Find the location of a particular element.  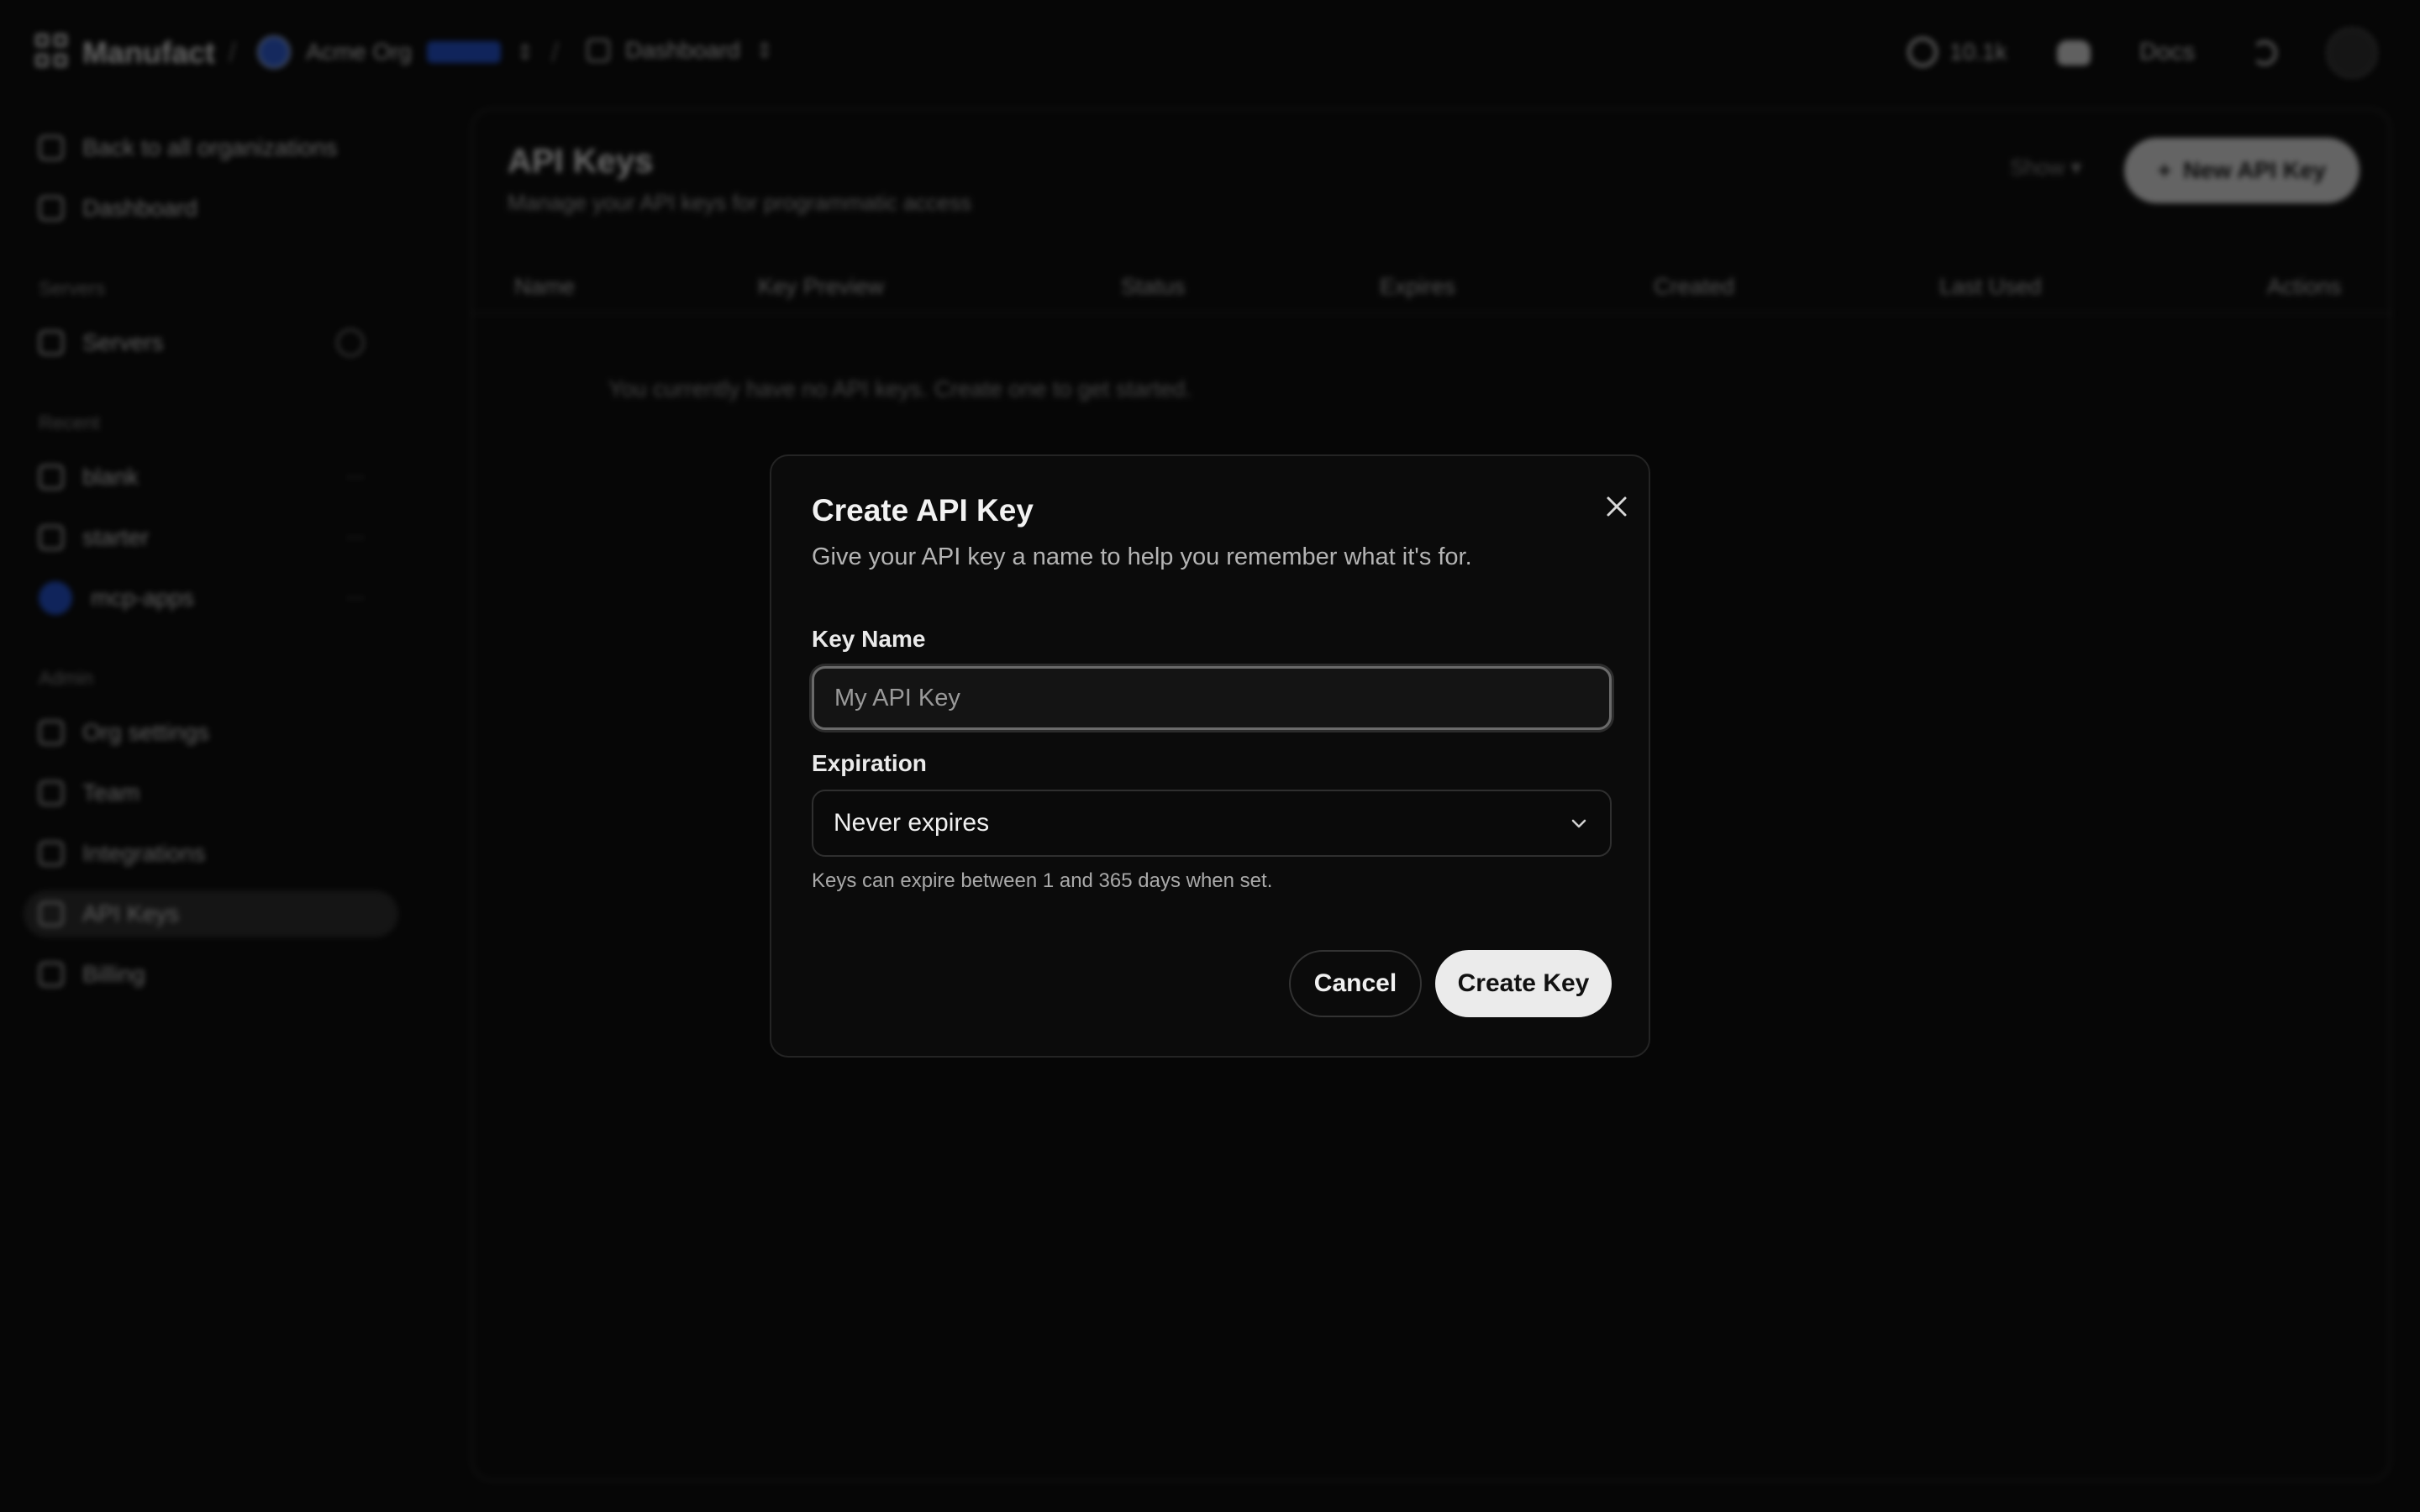

close-icon is located at coordinates (1617, 506).